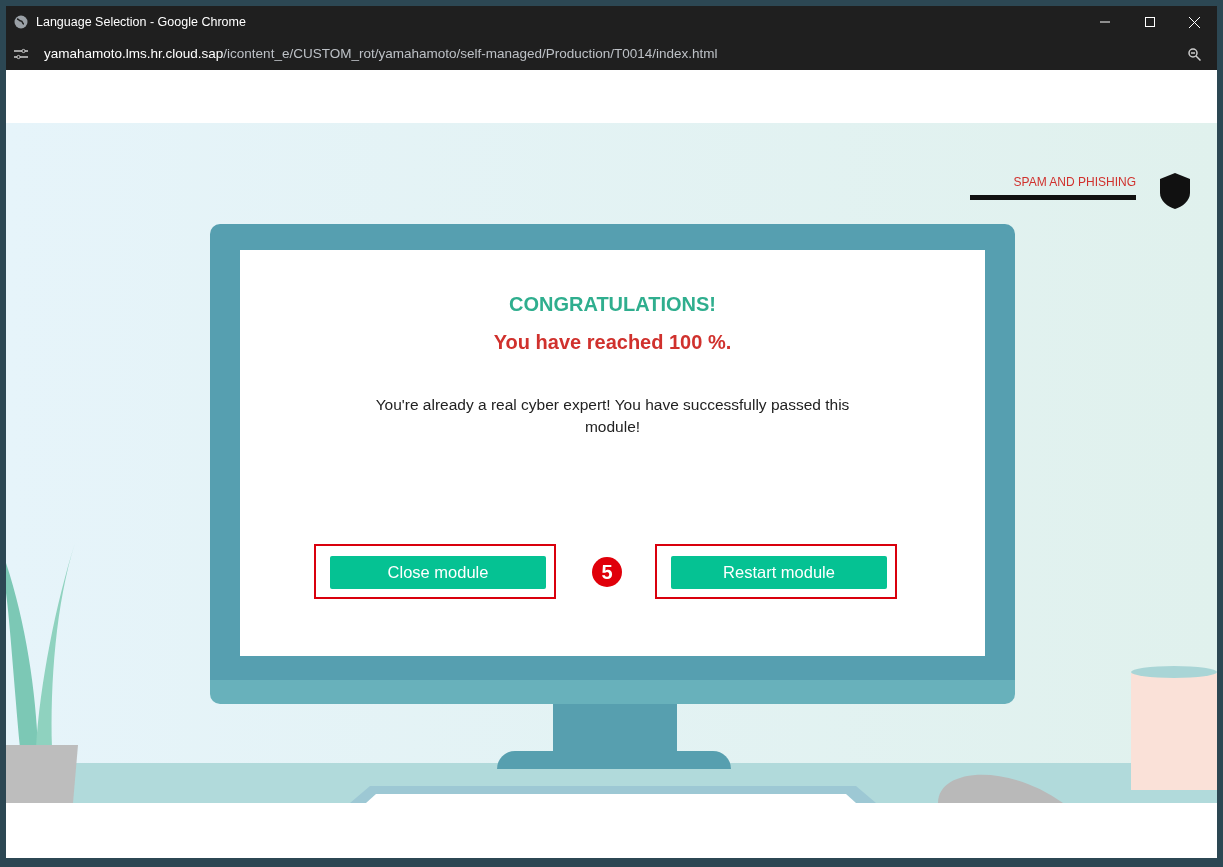  I want to click on result-message: You're already a real cyber expert! You have successfully passed this module!, so click(612, 416).